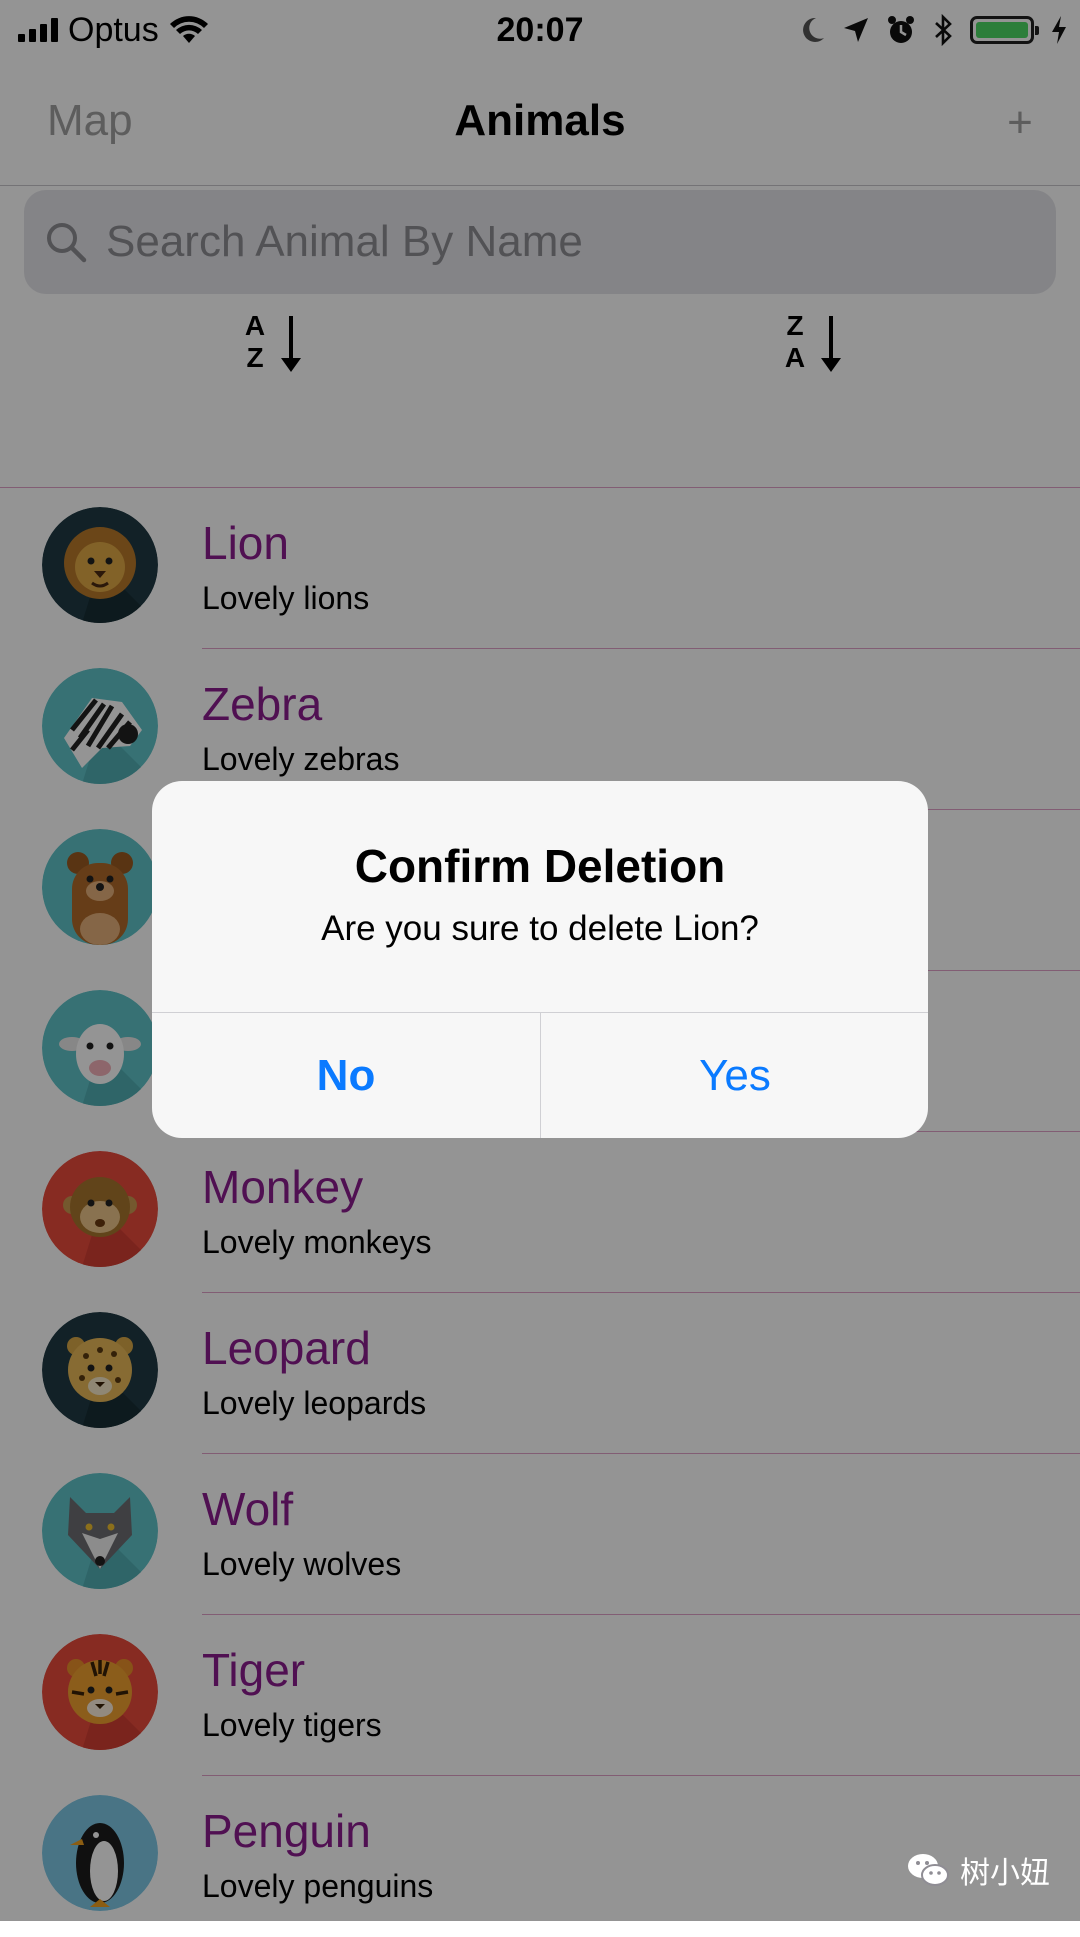 The width and height of the screenshot is (1080, 1937). Describe the element at coordinates (540, 866) in the screenshot. I see `dialog-title: Confirm Deletion` at that location.